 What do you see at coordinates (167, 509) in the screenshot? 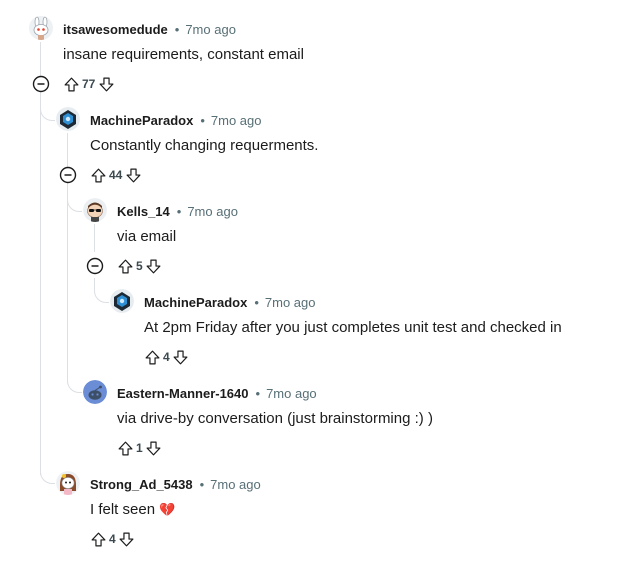
I see `broken-heart-emoji: 💔` at bounding box center [167, 509].